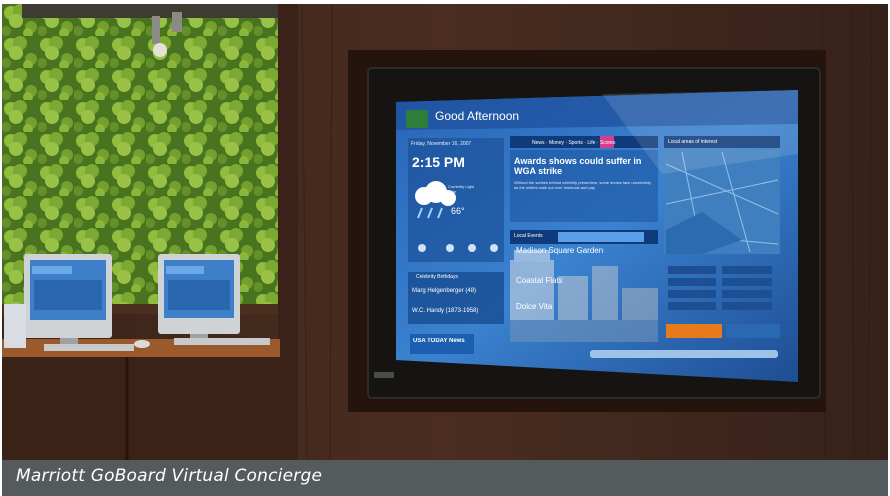 Image resolution: width=890 pixels, height=496 pixels. What do you see at coordinates (437, 277) in the screenshot?
I see `birthdays-title: Celebrity Birthdays` at bounding box center [437, 277].